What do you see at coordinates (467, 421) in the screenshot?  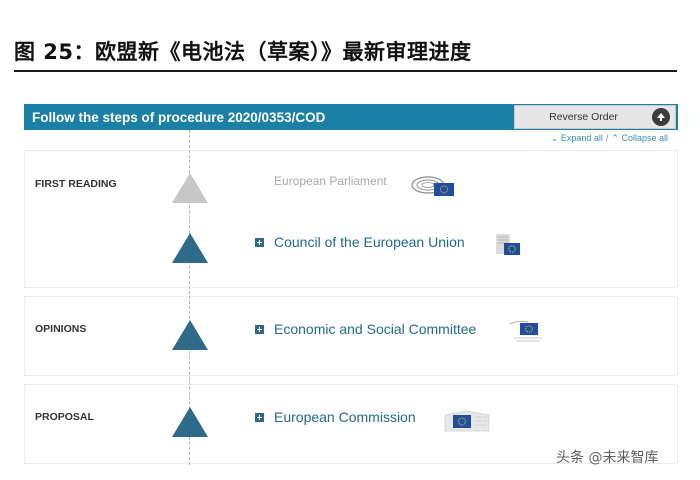 I see `commission-icon` at bounding box center [467, 421].